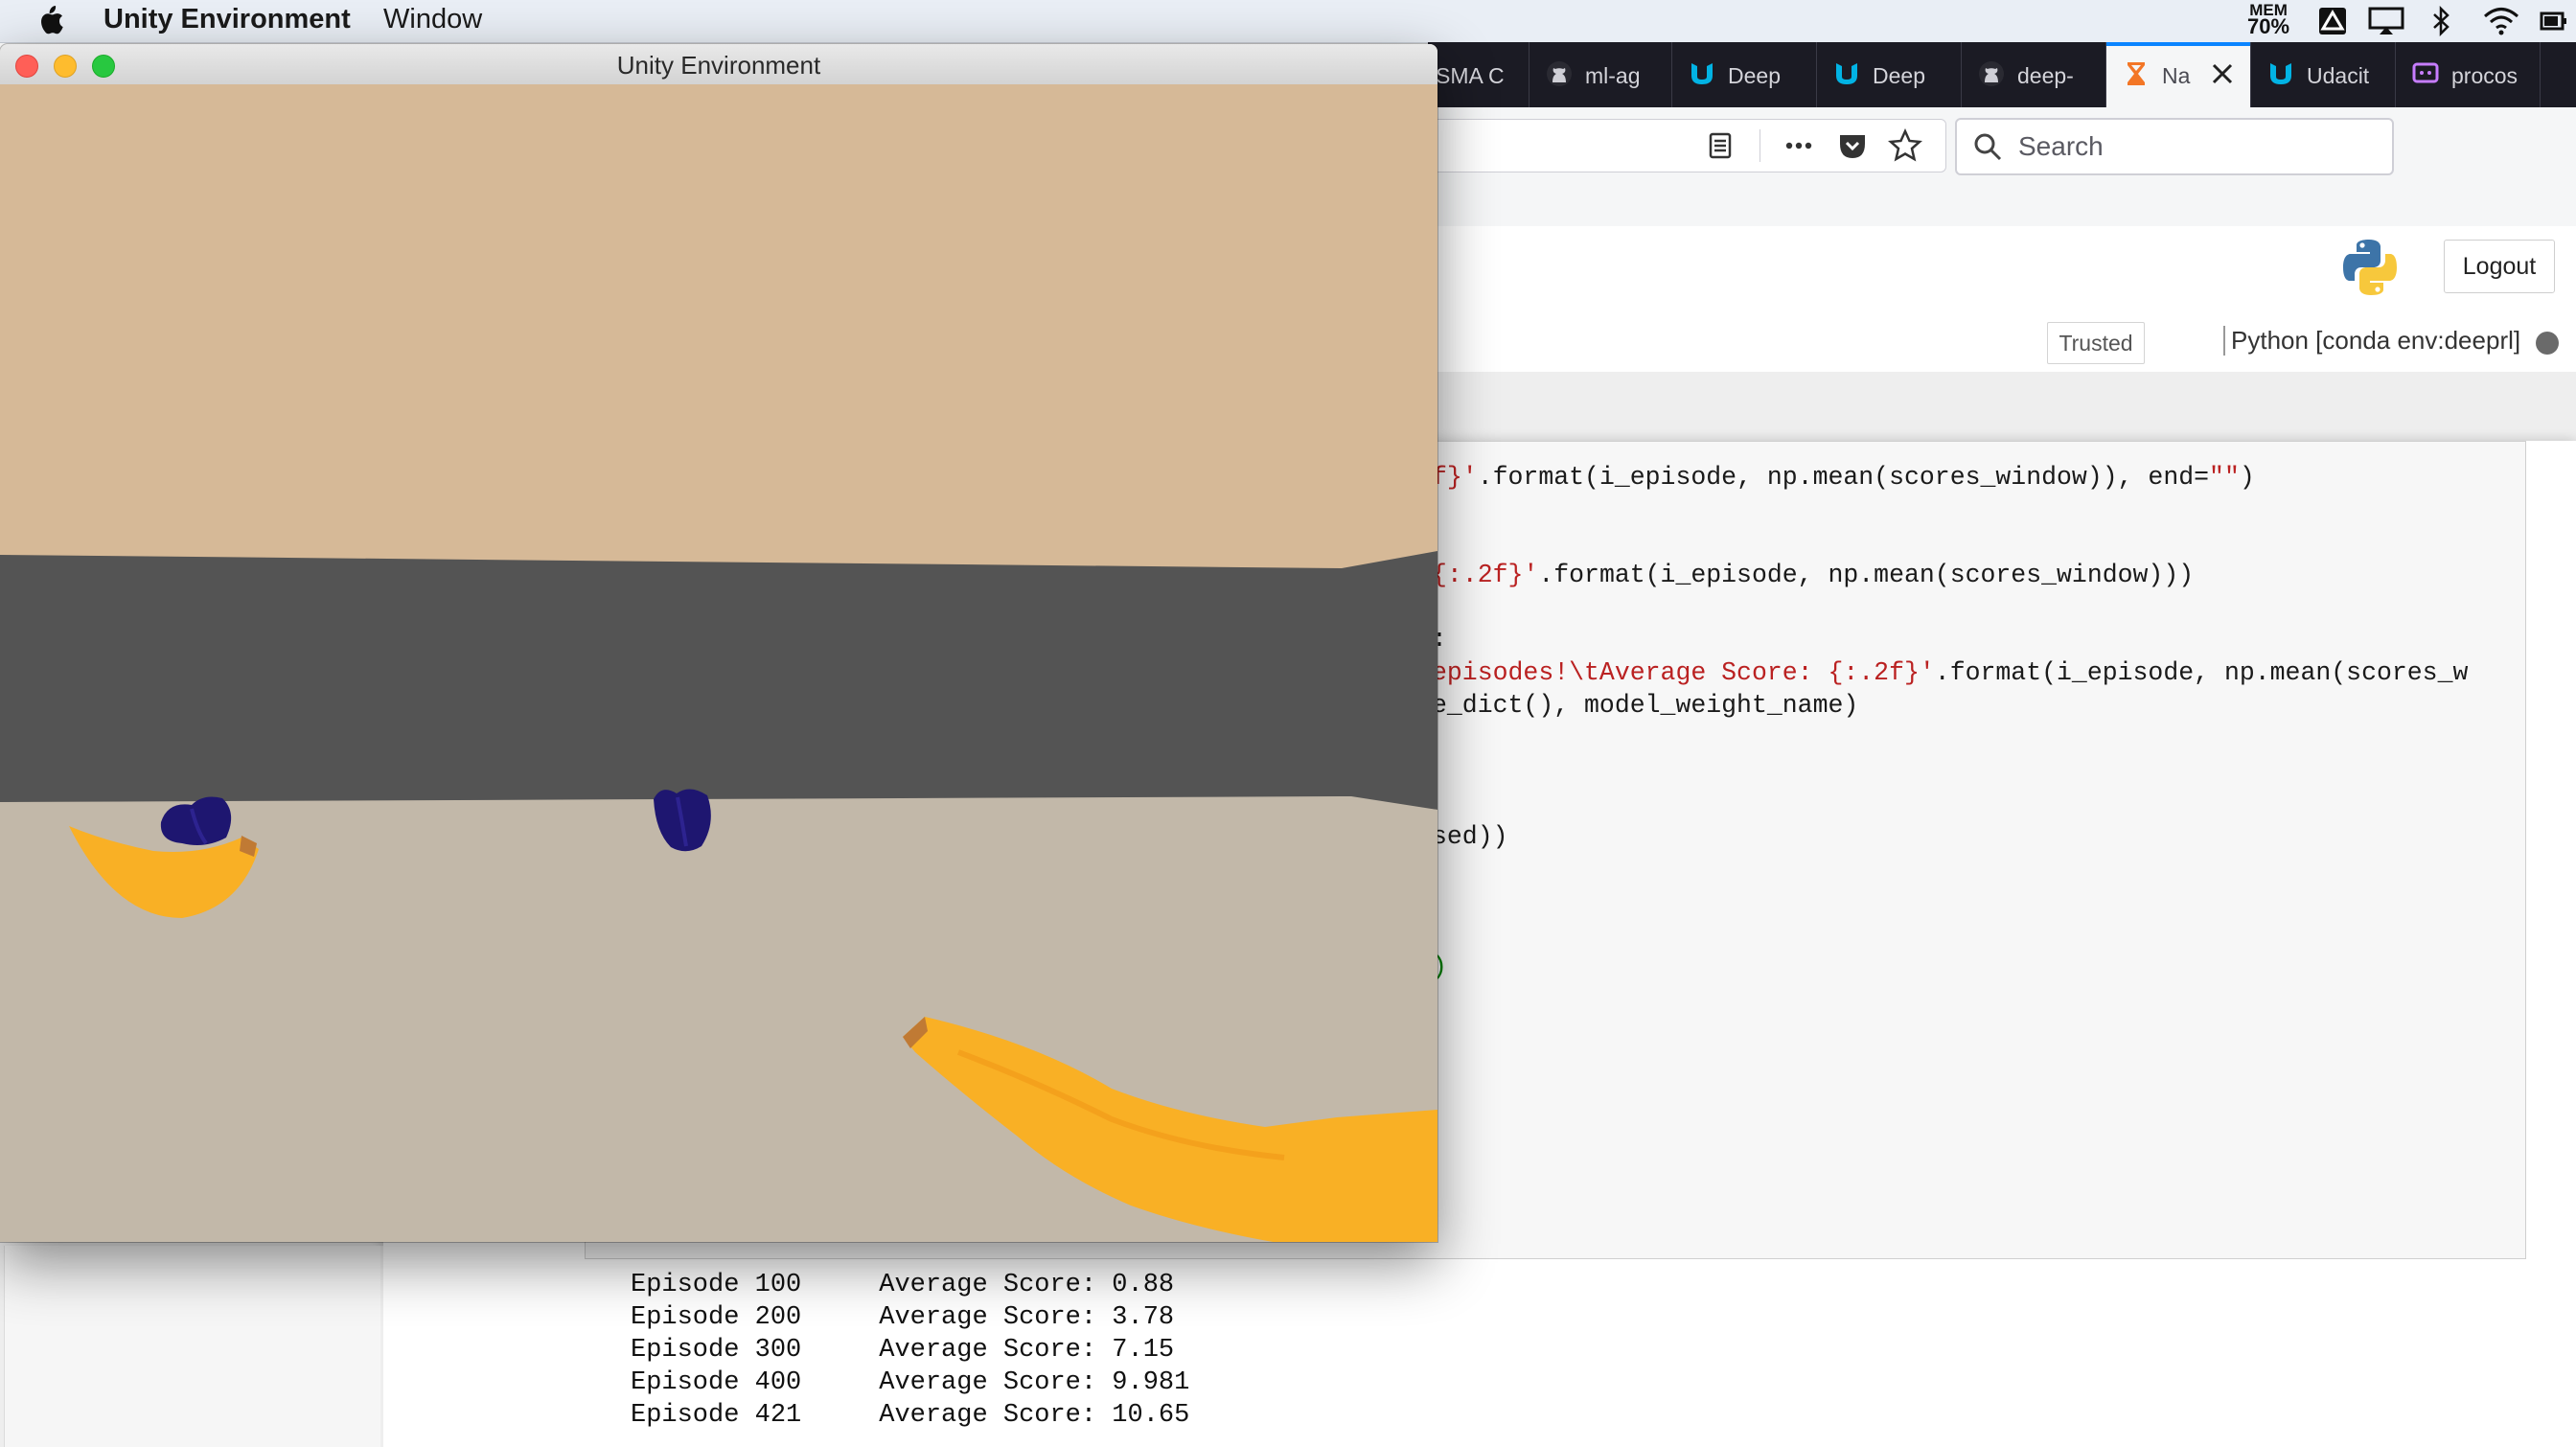  What do you see at coordinates (716, 1415) in the screenshot?
I see `output-episode: Episode 421` at bounding box center [716, 1415].